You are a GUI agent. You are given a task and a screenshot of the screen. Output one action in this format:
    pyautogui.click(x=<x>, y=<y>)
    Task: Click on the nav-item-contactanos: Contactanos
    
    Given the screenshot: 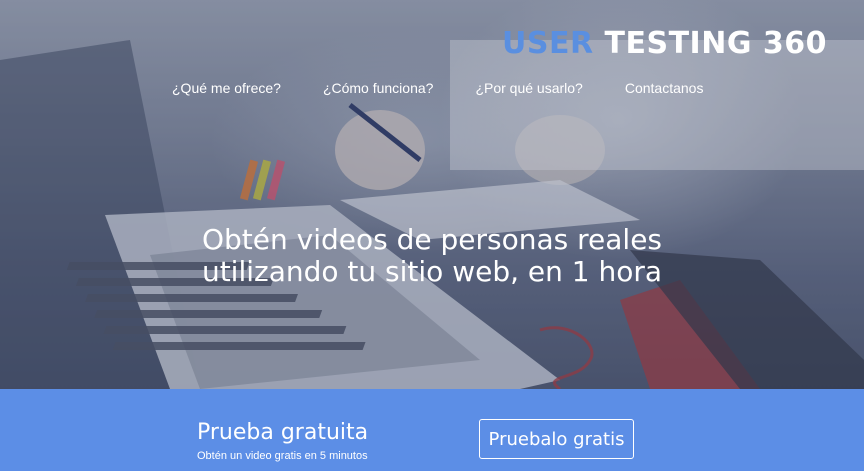 What is the action you would take?
    pyautogui.click(x=664, y=88)
    